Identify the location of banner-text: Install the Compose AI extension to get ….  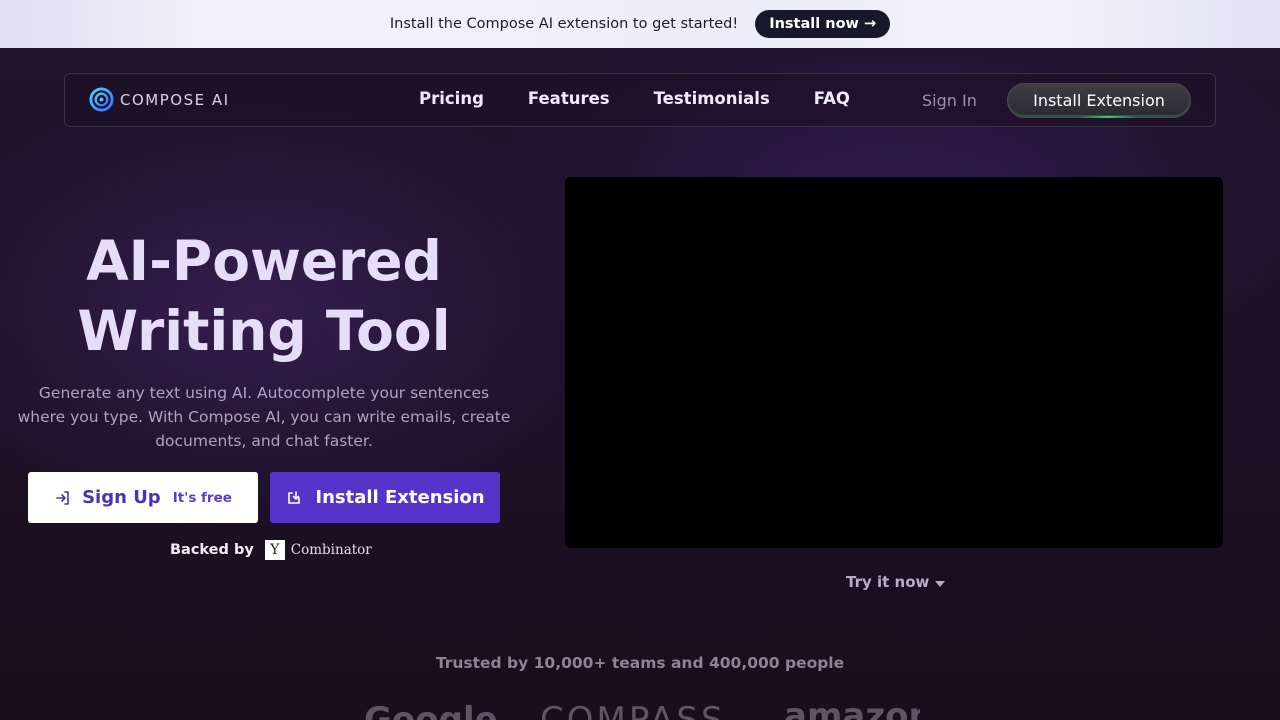
(564, 24).